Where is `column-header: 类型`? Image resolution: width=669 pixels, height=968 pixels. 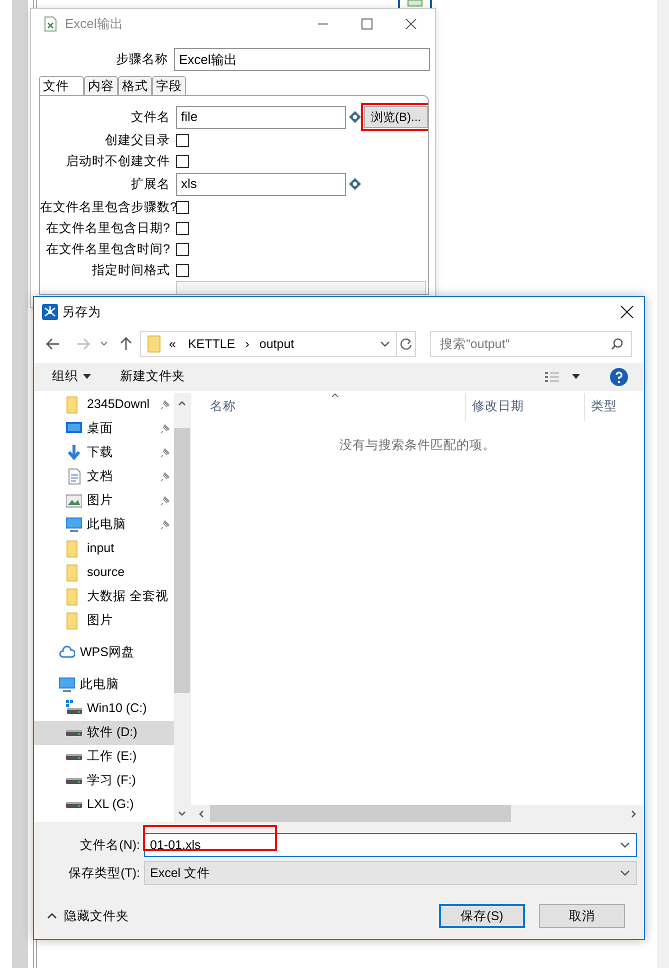
column-header: 类型 is located at coordinates (614, 406).